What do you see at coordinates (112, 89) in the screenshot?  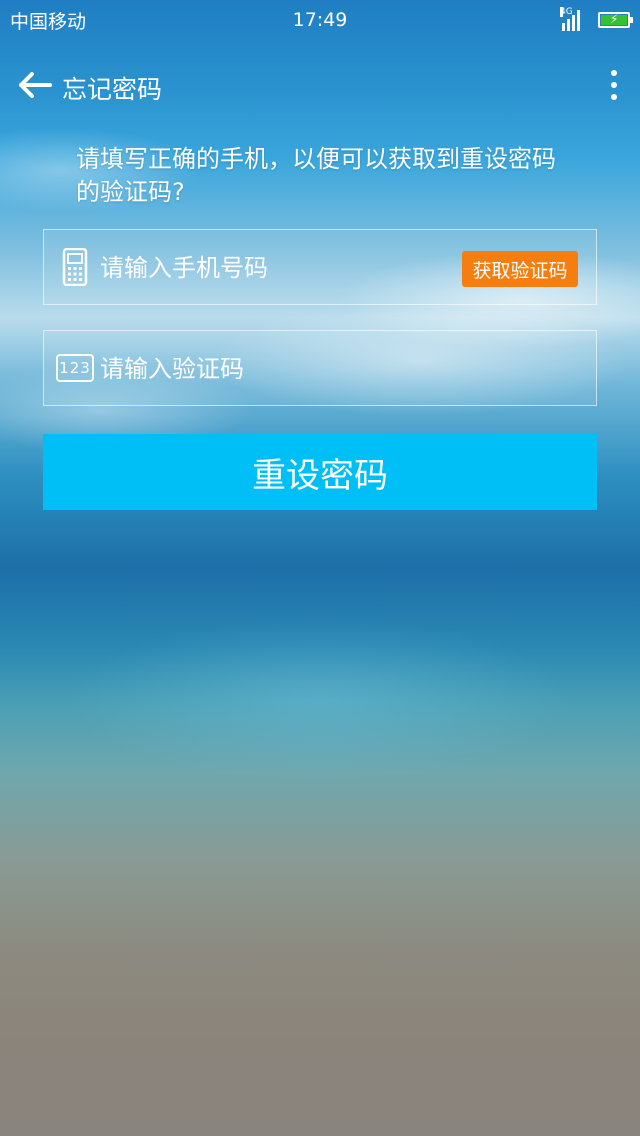 I see `page-title: 忘记密码` at bounding box center [112, 89].